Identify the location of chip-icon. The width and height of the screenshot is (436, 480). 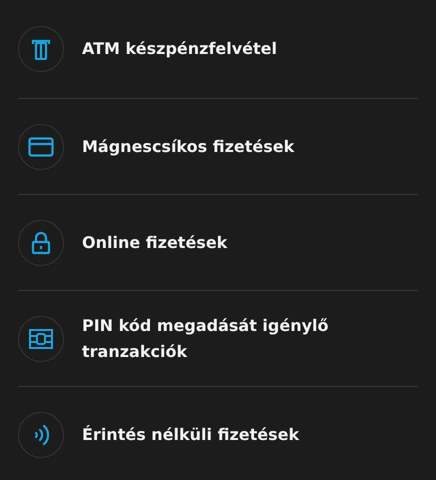
(41, 338).